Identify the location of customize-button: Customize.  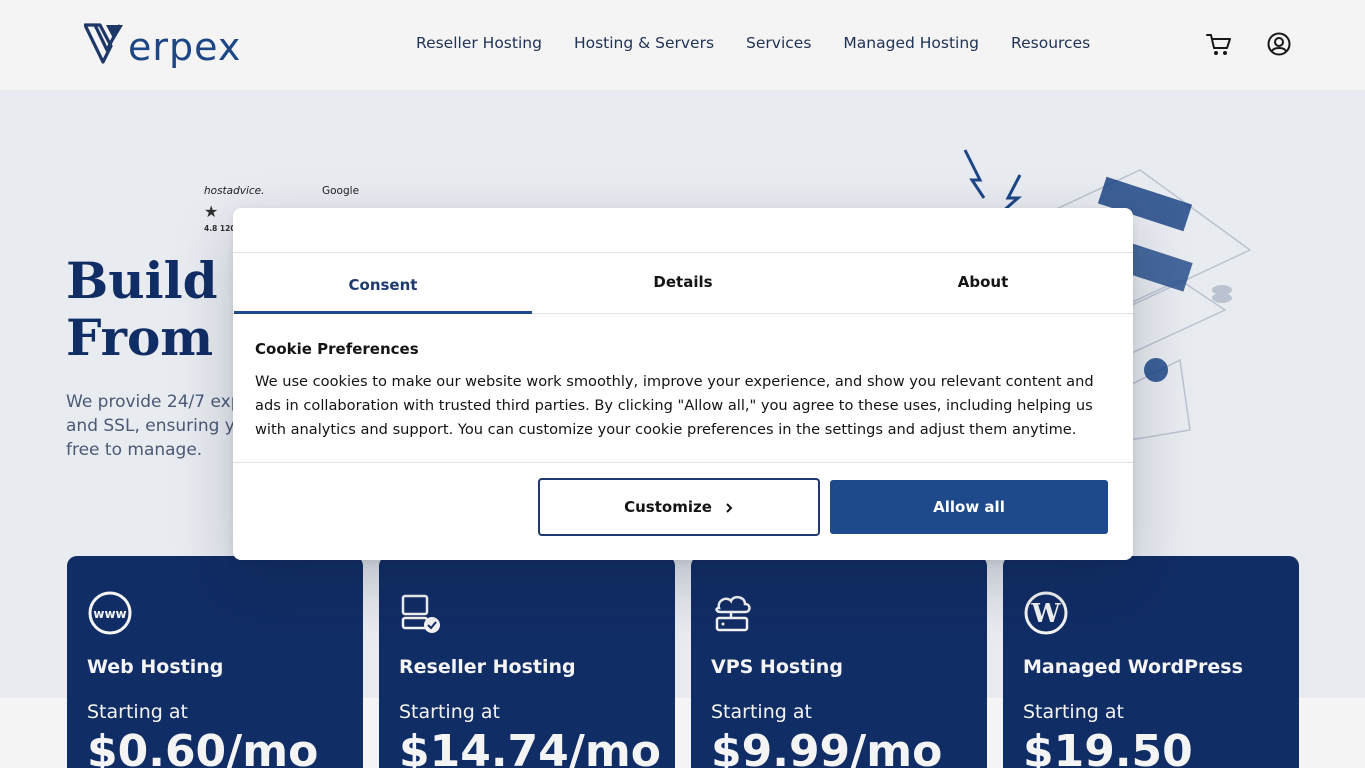
(679, 507).